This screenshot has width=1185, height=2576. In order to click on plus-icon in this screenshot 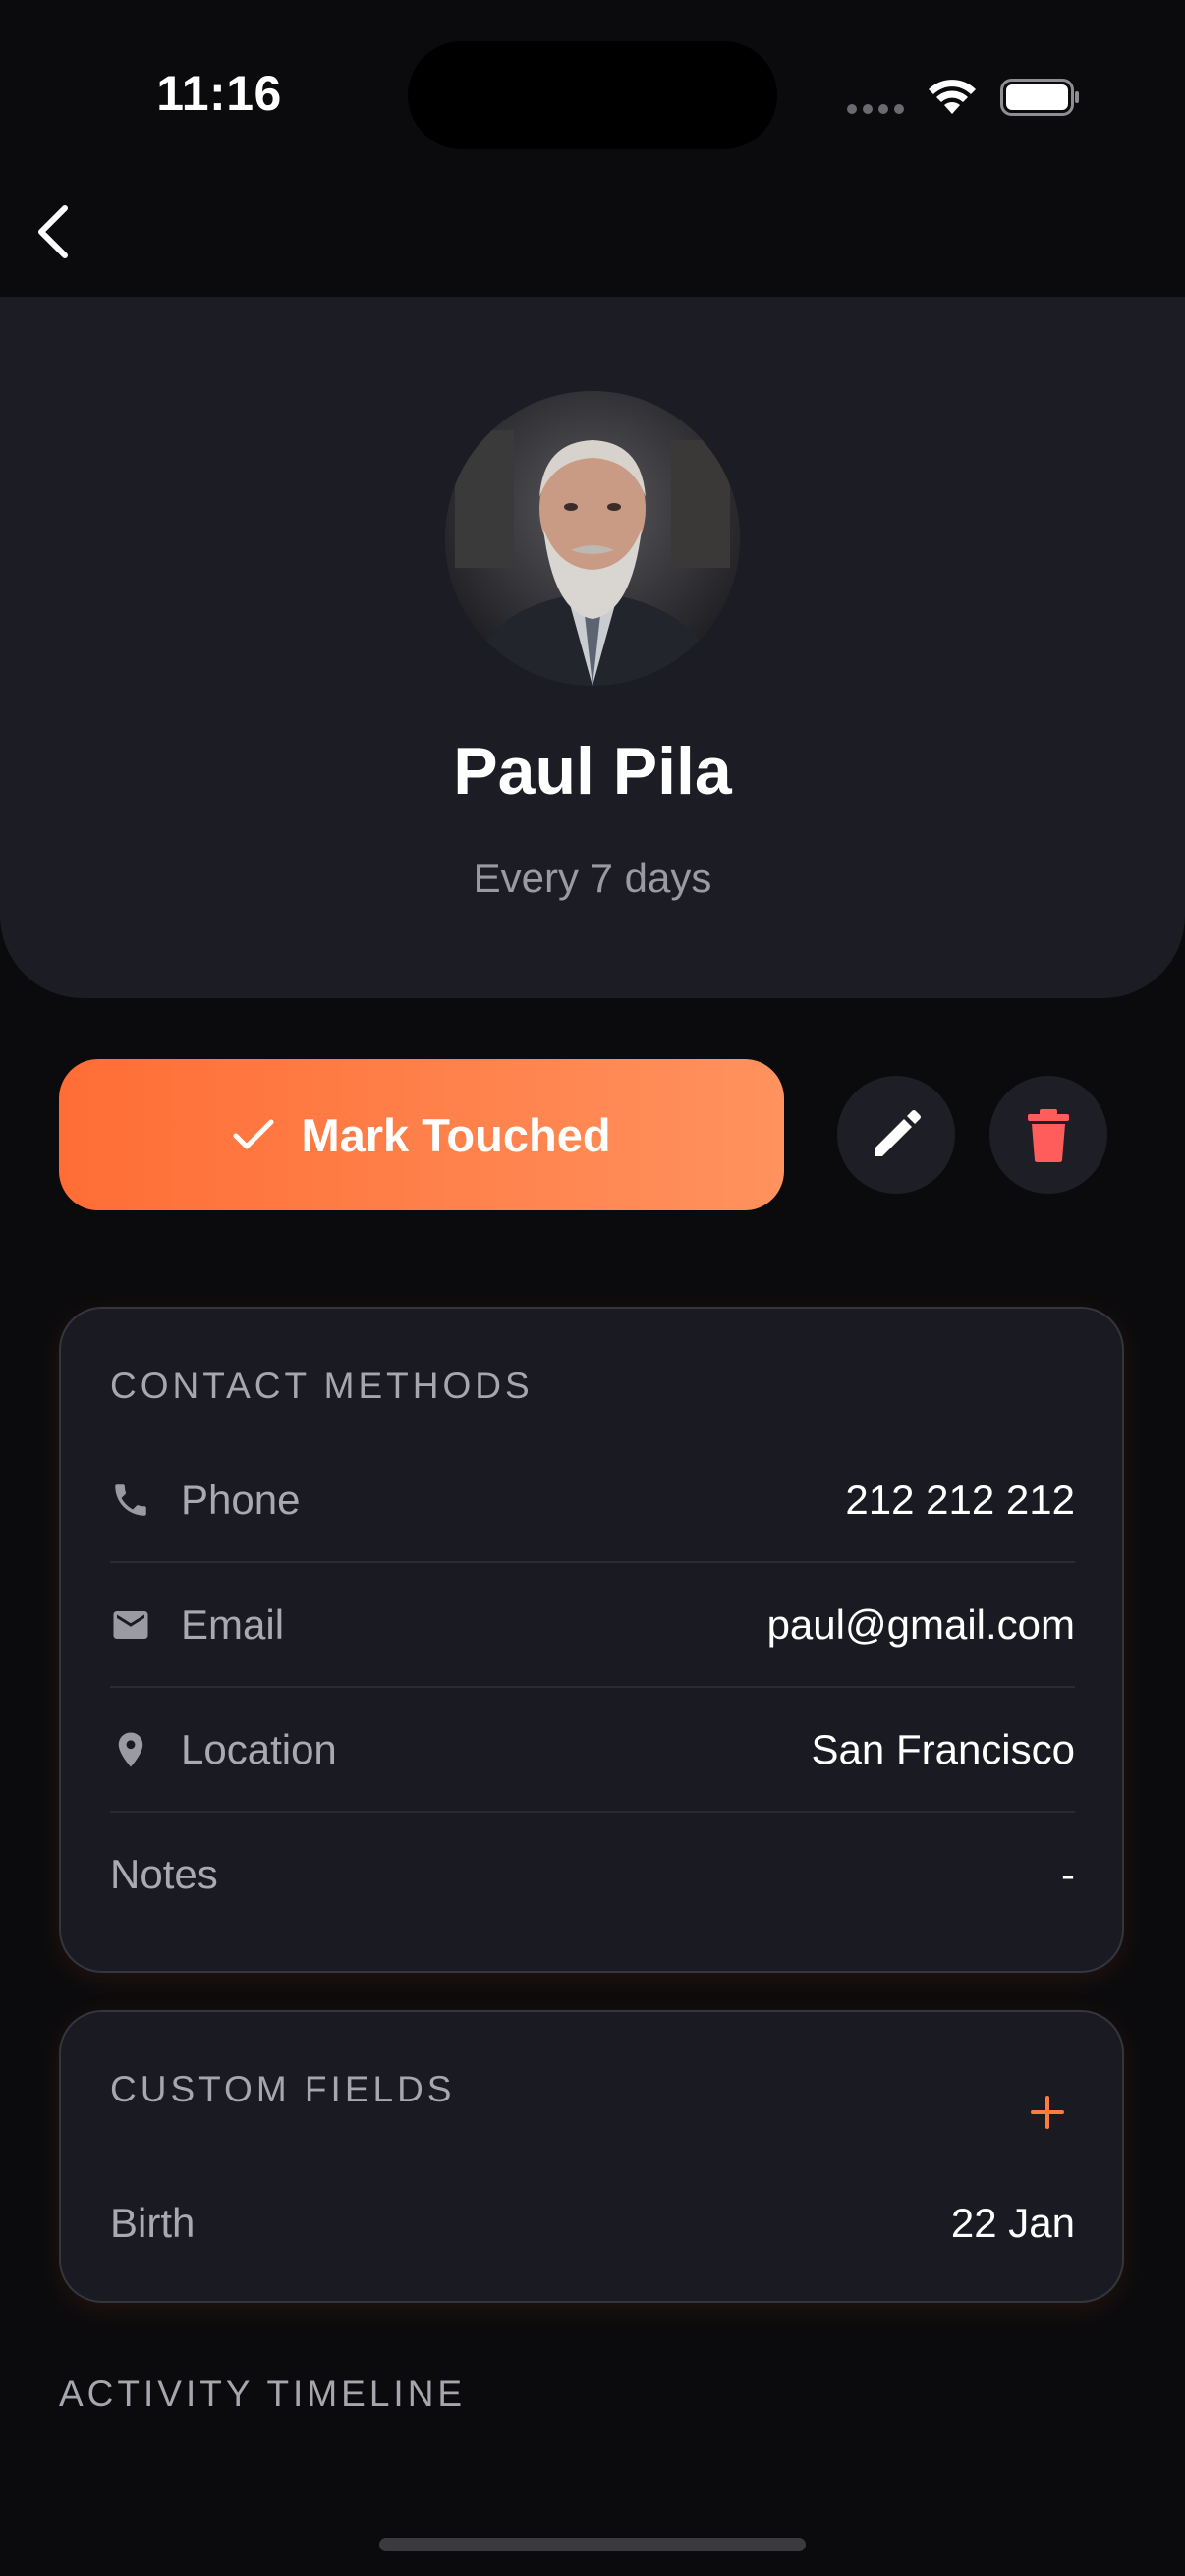, I will do `click(1048, 2112)`.